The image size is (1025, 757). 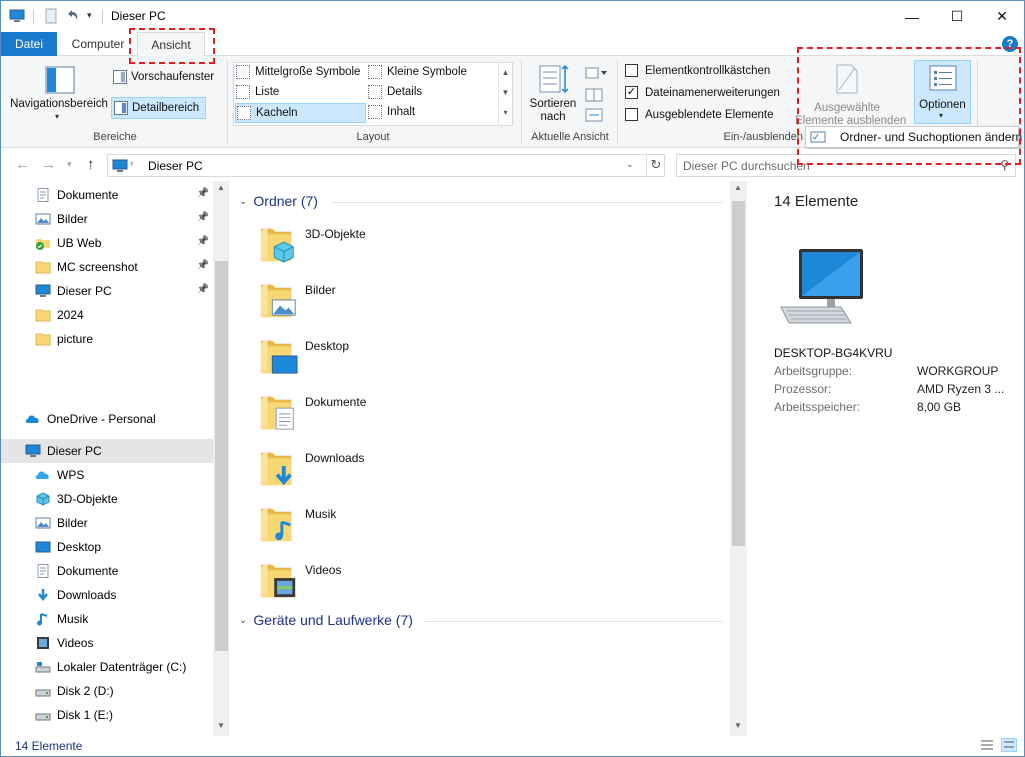 I want to click on file-extensions-option: ✓ Dateinamenerweiterungen, so click(x=702, y=92).